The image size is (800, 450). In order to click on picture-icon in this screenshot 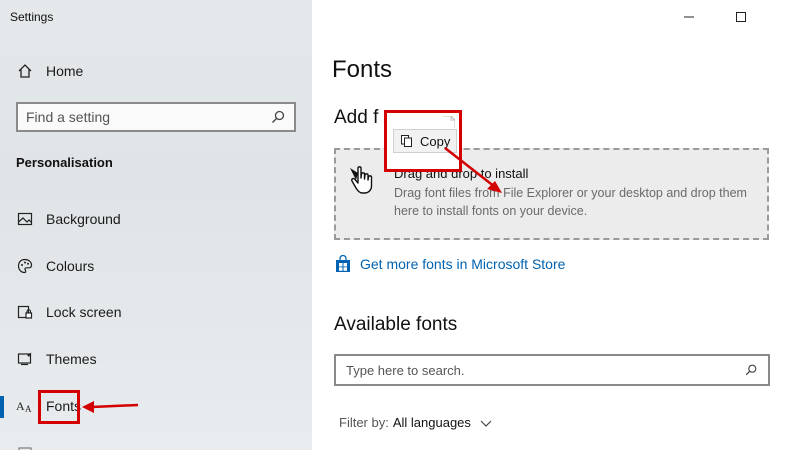, I will do `click(25, 219)`.